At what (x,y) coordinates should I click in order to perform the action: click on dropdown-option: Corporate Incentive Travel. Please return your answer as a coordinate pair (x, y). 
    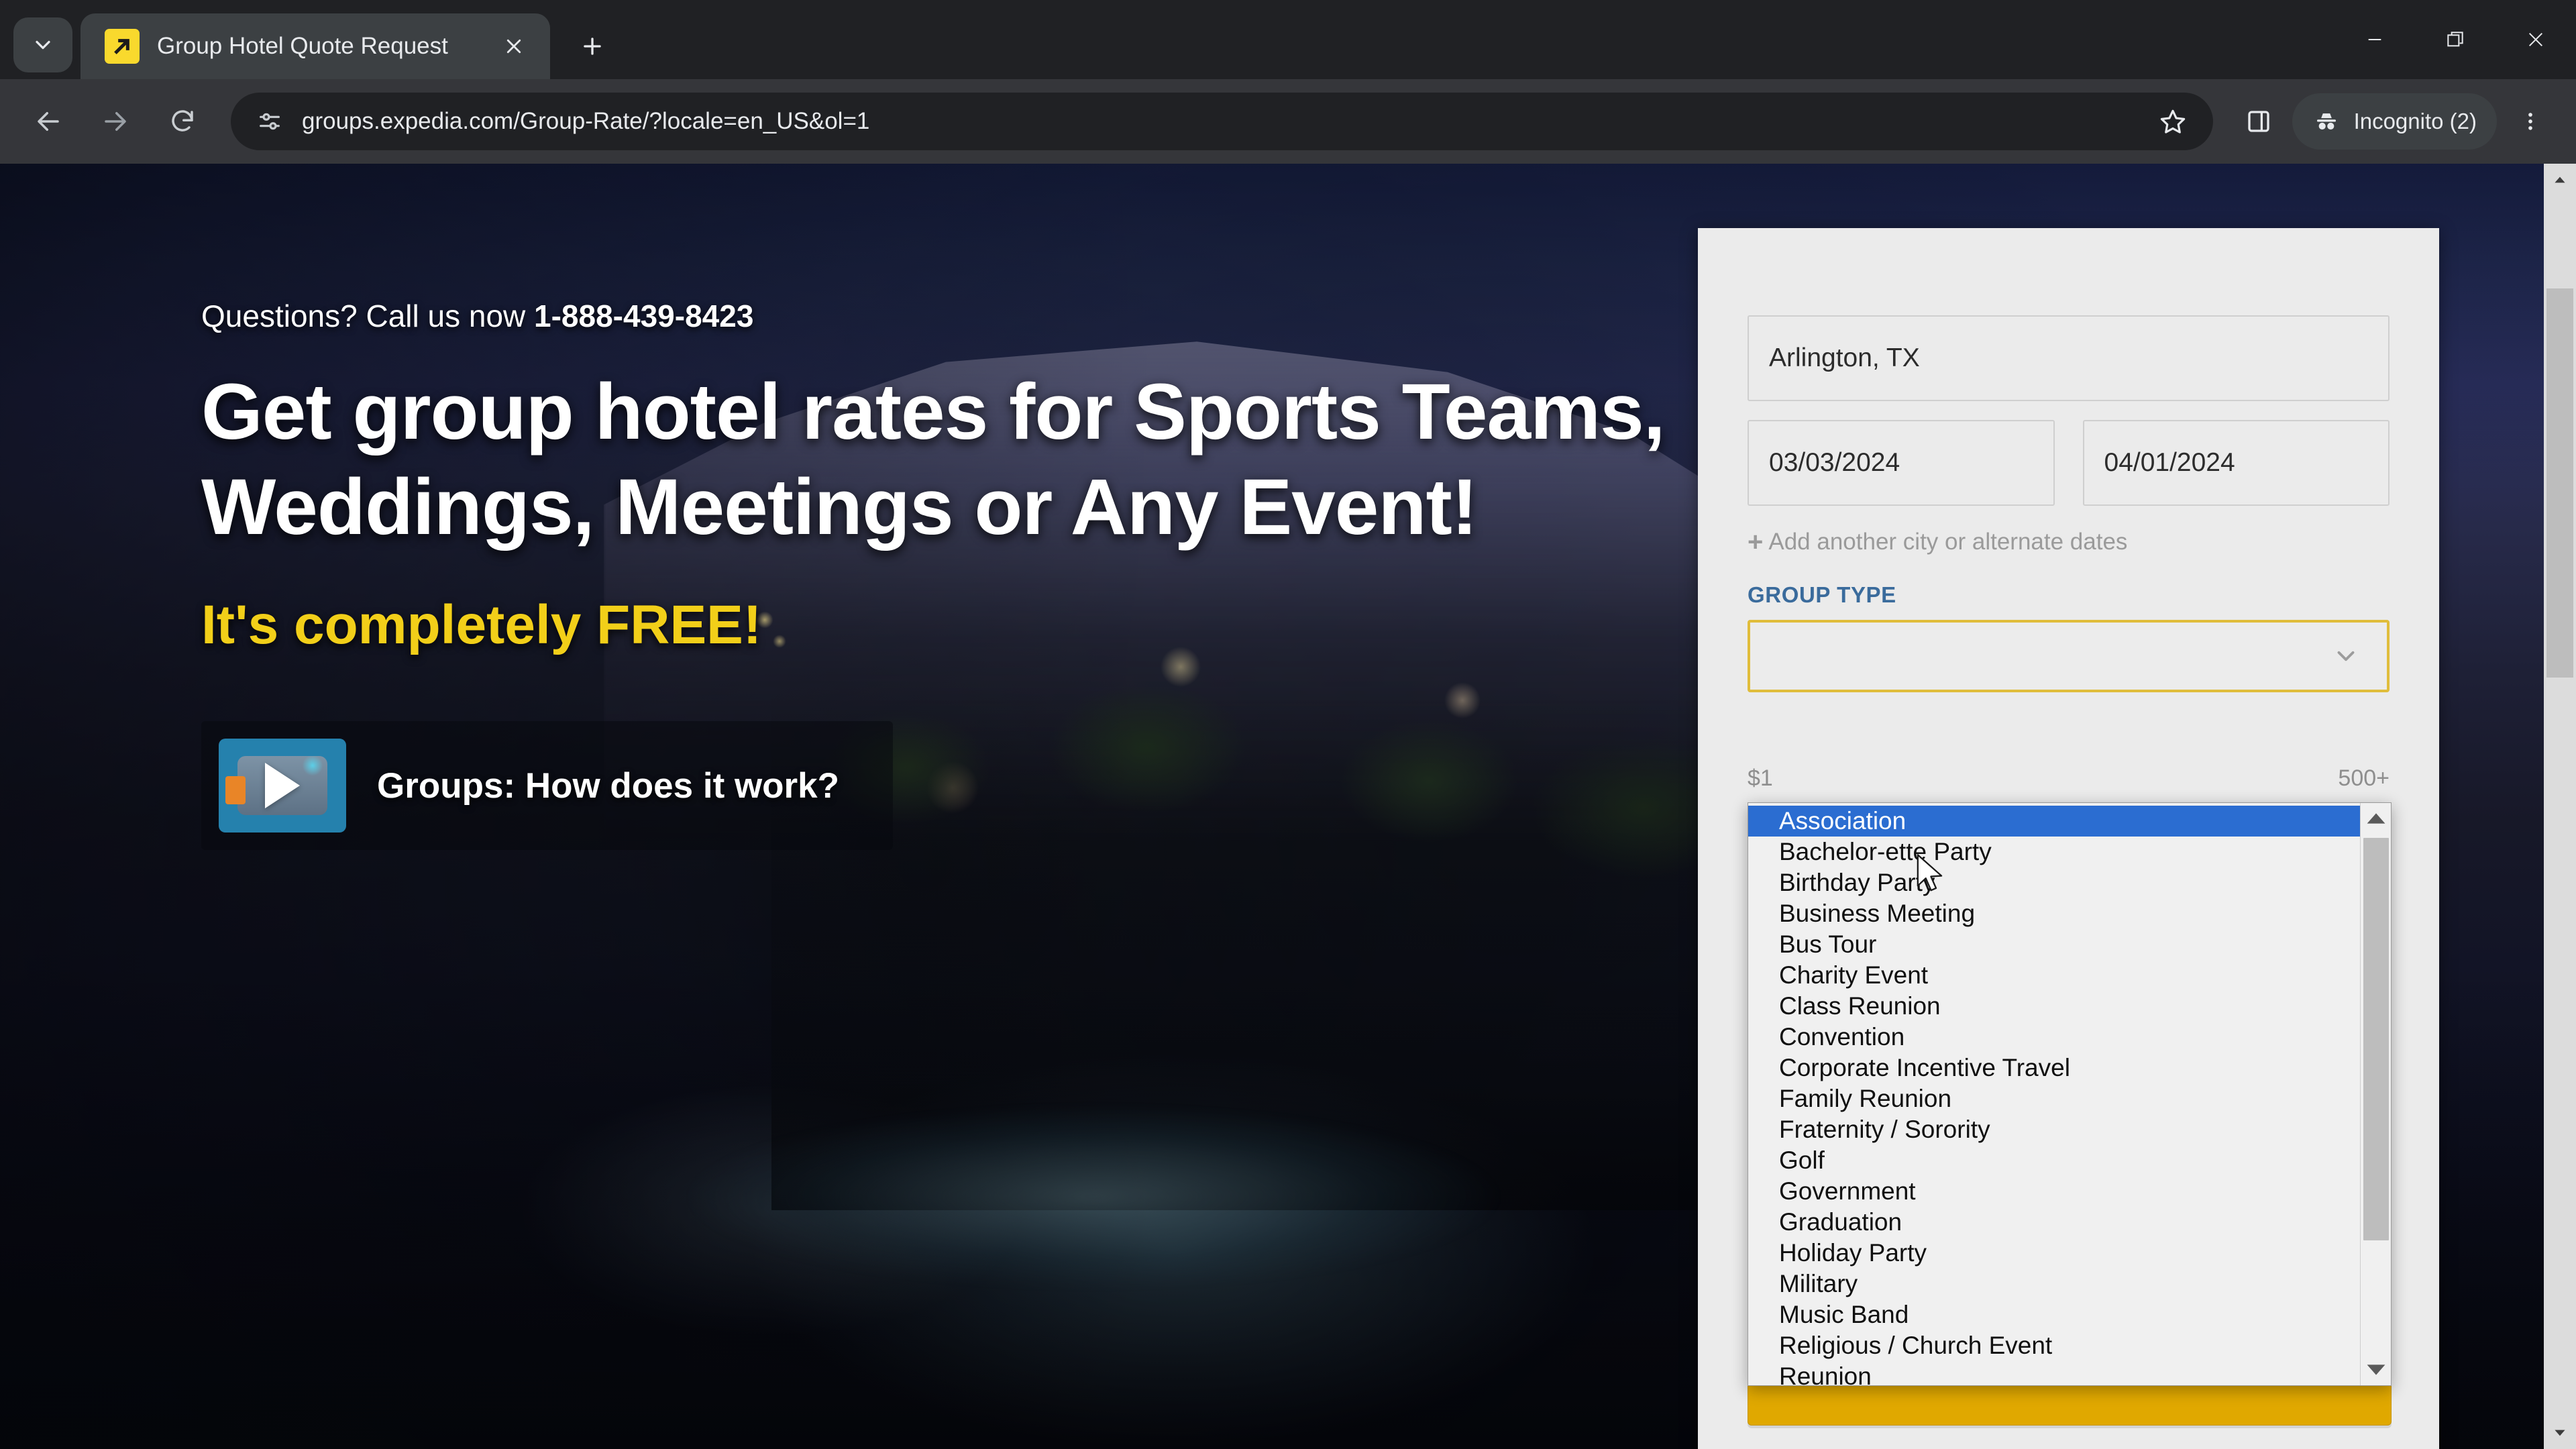
    Looking at the image, I should click on (2054, 1068).